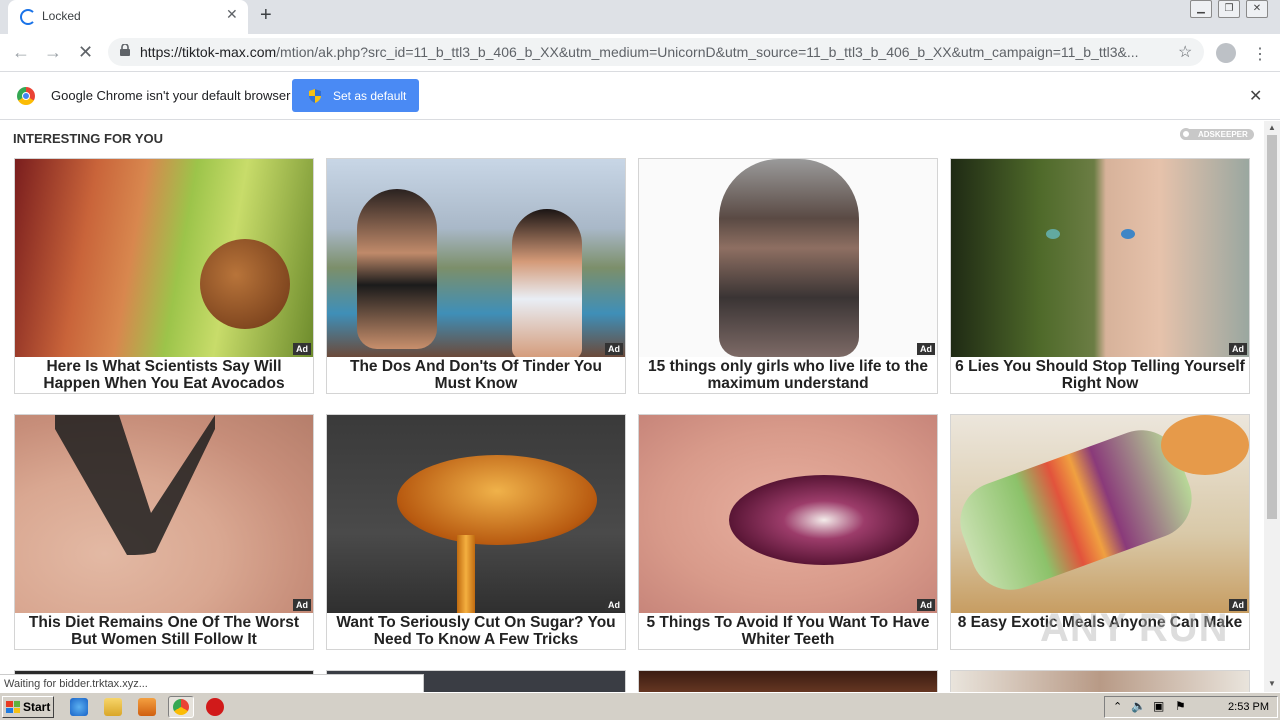  I want to click on scroll-up-arrow-icon: ▲, so click(1272, 127).